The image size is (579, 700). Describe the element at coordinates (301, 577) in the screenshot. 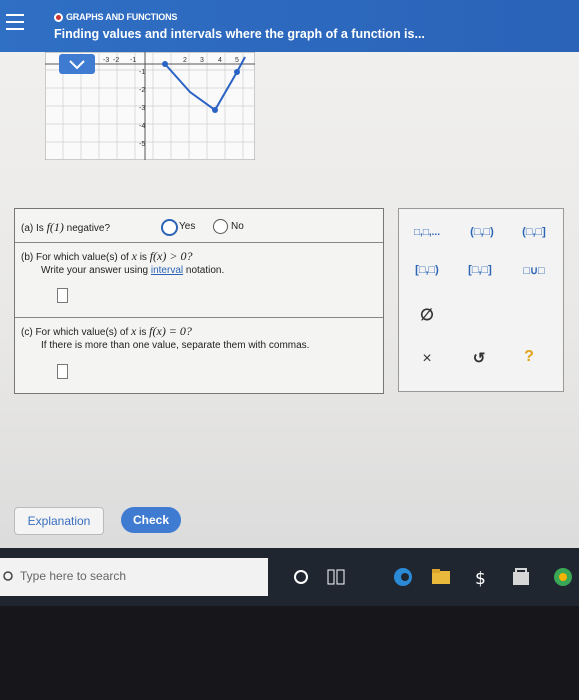

I see `cortana-icon` at that location.